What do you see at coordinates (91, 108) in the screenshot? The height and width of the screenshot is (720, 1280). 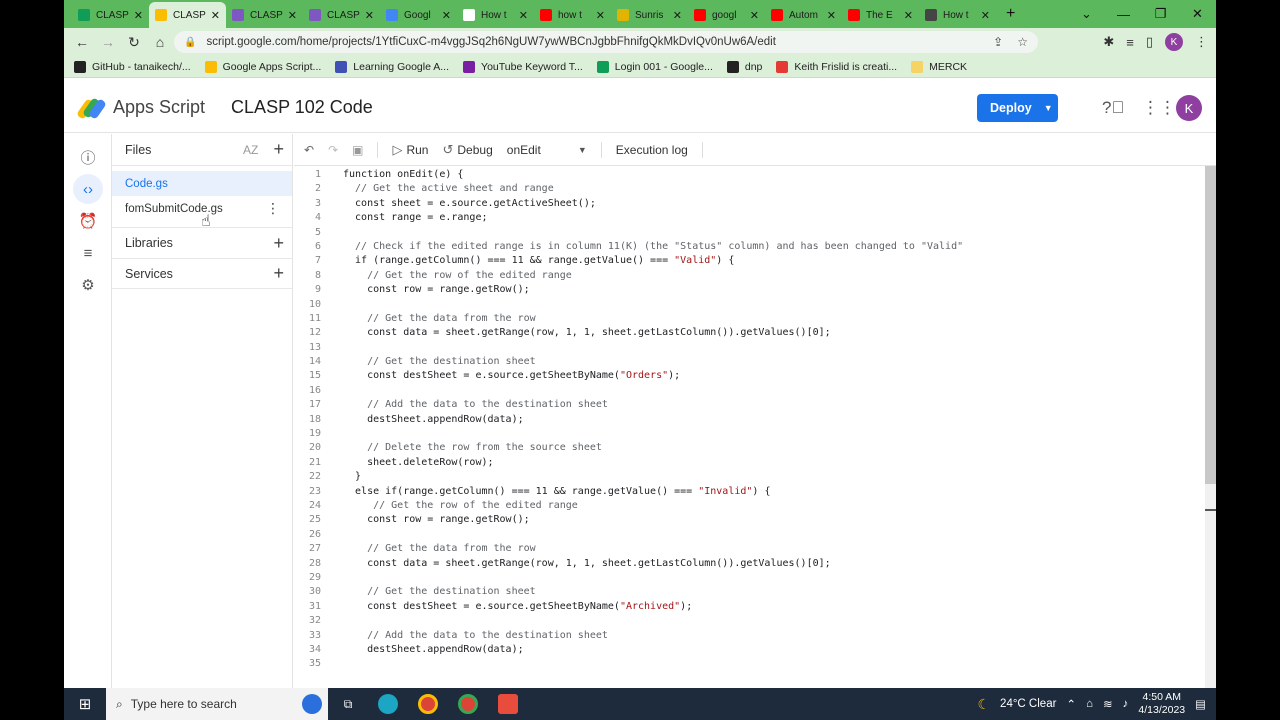 I see `apps-script-logo-icon` at bounding box center [91, 108].